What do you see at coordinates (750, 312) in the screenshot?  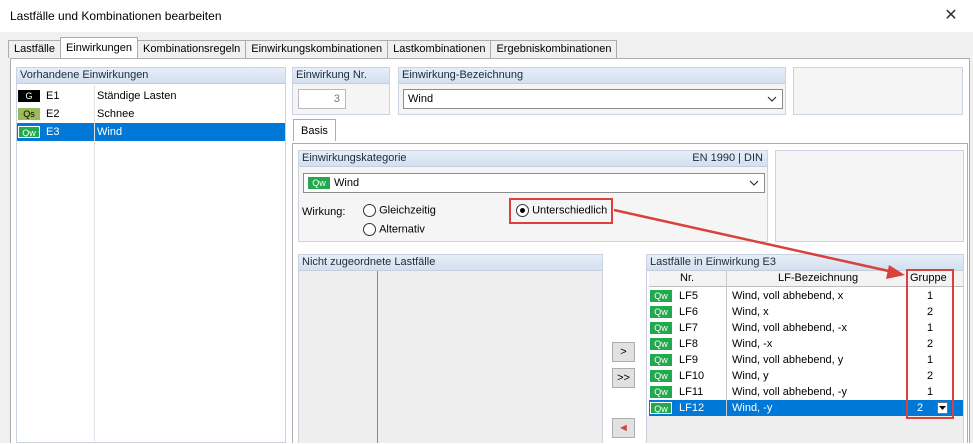 I see `lf-name: Wind, x` at bounding box center [750, 312].